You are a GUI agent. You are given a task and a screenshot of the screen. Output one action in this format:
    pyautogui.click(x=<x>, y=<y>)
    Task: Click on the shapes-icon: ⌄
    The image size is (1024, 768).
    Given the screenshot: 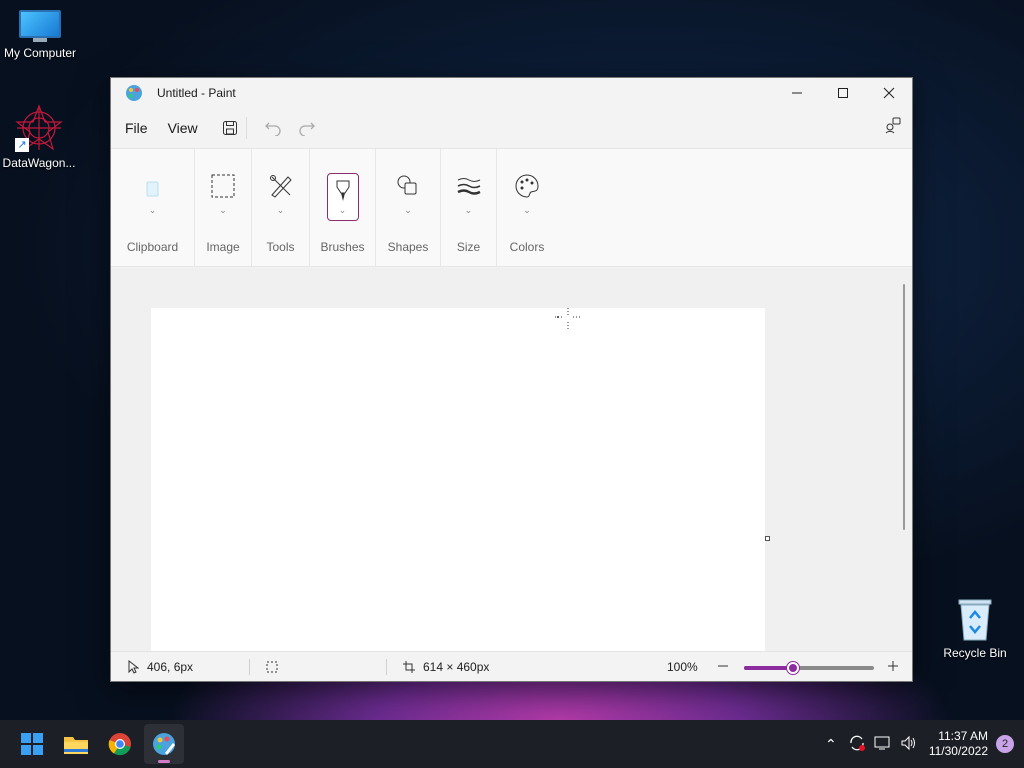 What is the action you would take?
    pyautogui.click(x=408, y=197)
    